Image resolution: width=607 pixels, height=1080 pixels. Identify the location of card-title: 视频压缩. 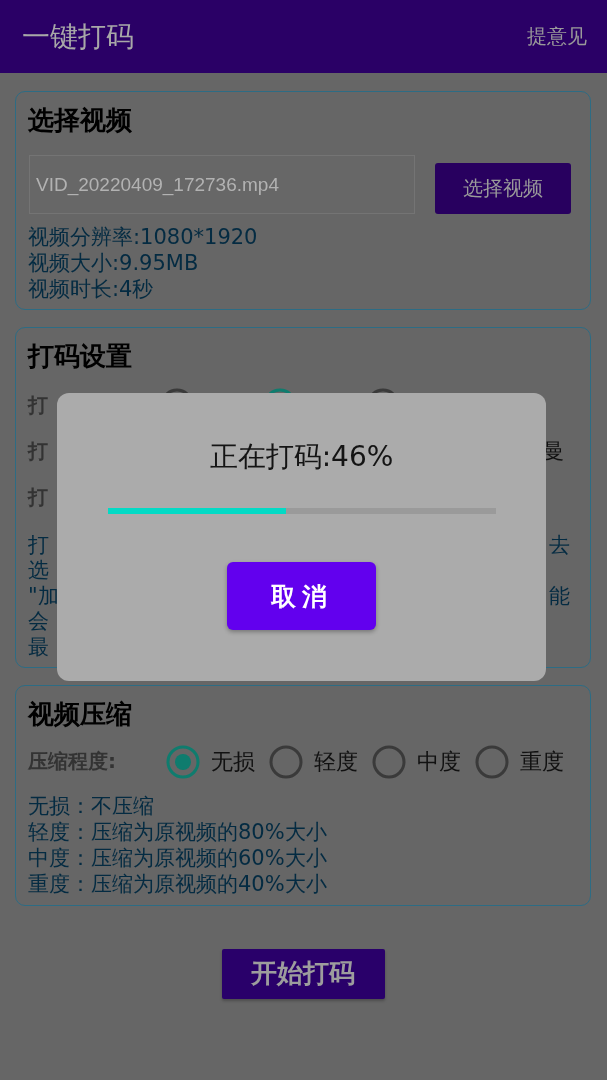
(80, 714).